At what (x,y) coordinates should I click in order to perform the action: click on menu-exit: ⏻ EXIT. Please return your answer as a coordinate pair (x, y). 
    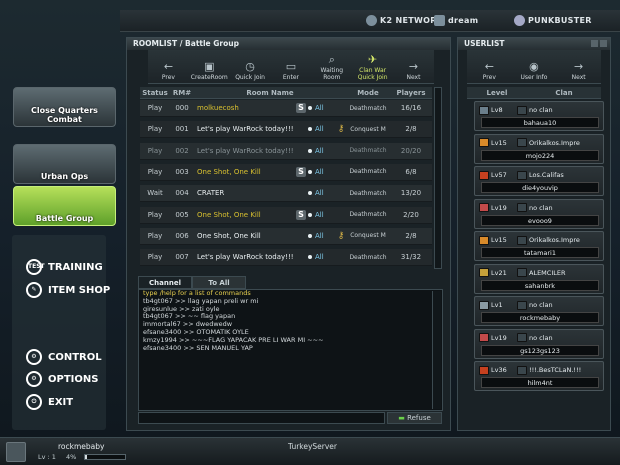
    Looking at the image, I should click on (49, 402).